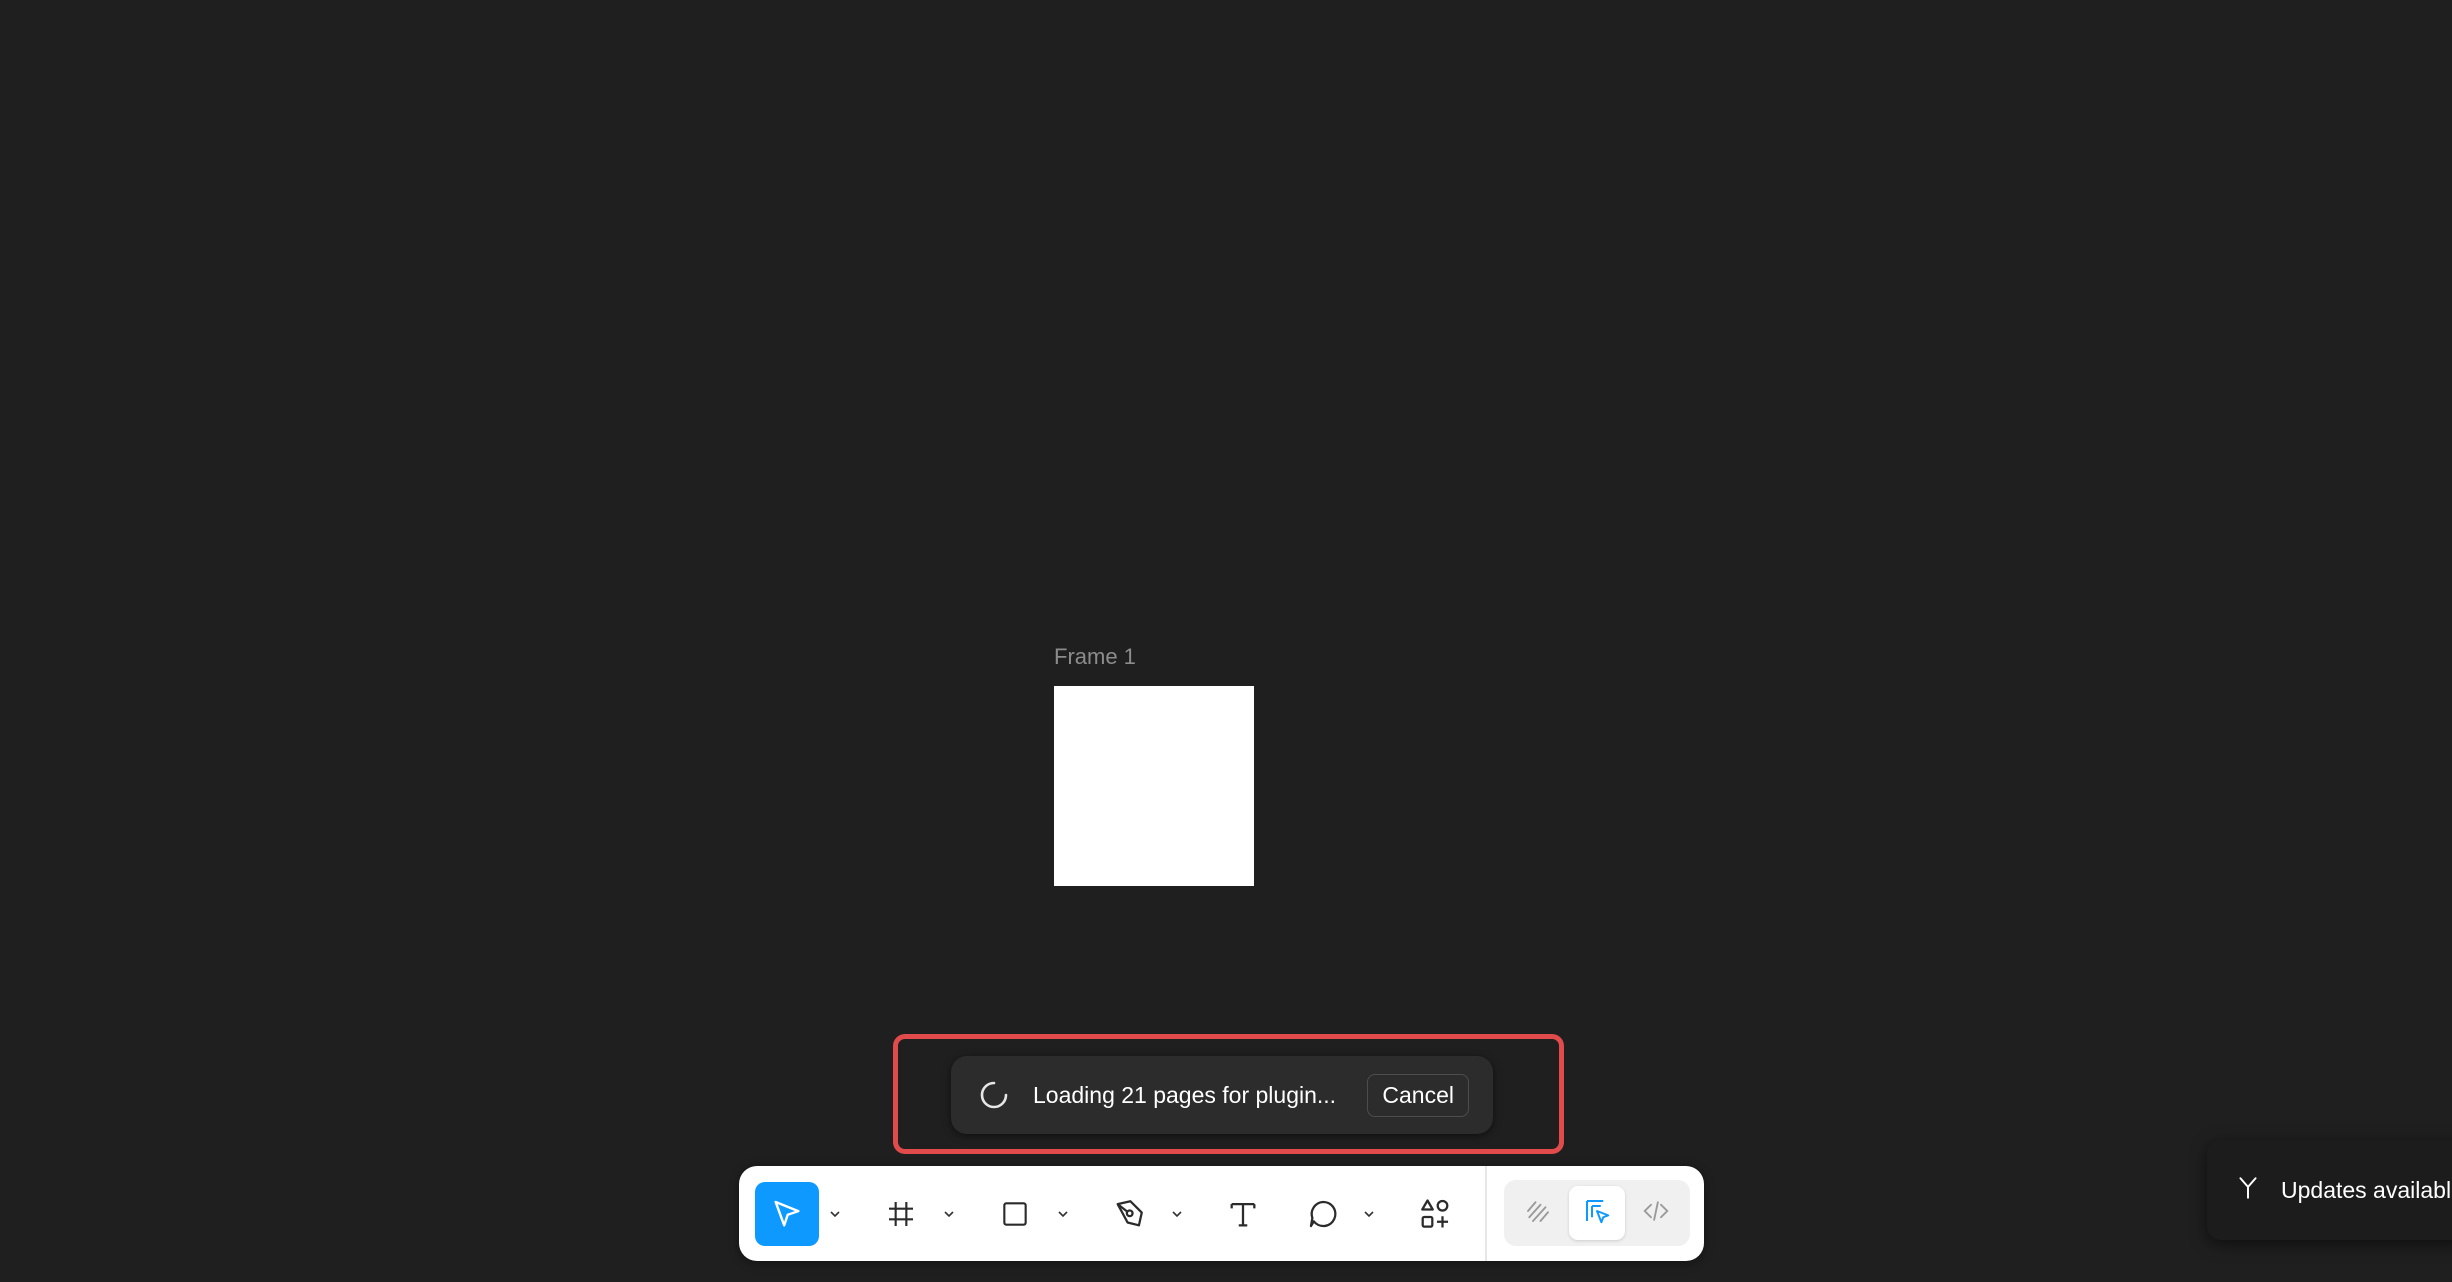 The height and width of the screenshot is (1282, 2452). I want to click on shape-tool-button, so click(1015, 1214).